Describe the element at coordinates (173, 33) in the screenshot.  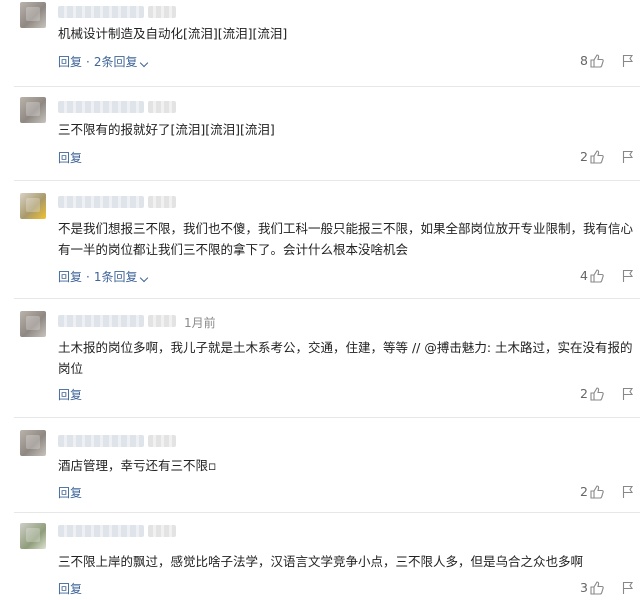
I see `comment-text: 机械设计制造及自动化[流泪][流泪][流泪]` at that location.